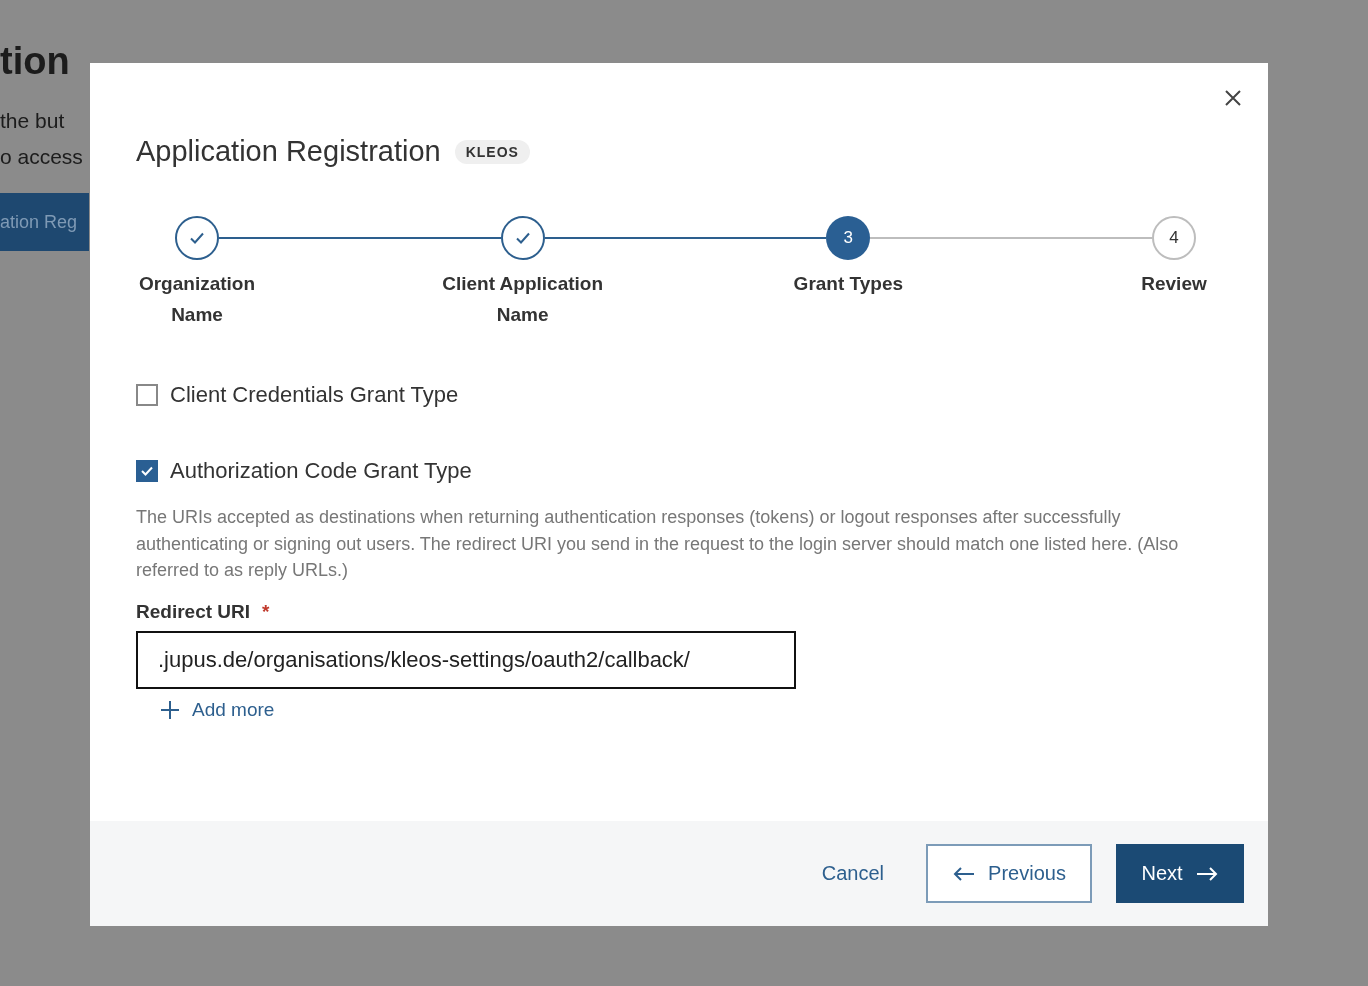 The width and height of the screenshot is (1368, 986). I want to click on step-number: 3, so click(848, 238).